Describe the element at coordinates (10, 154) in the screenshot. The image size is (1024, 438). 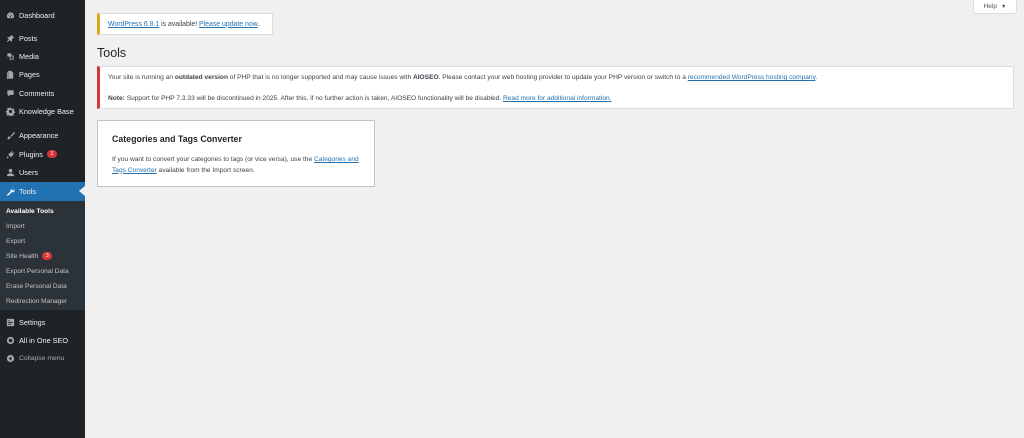
I see `plug-icon` at that location.